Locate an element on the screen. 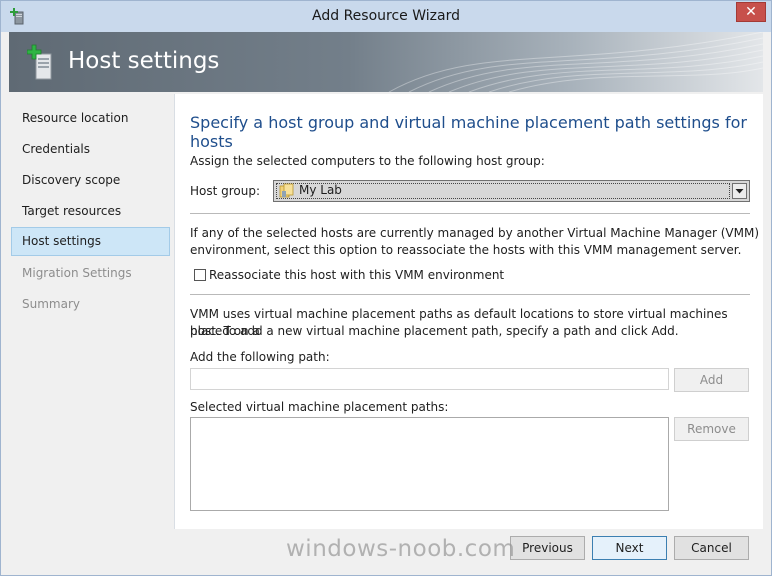 This screenshot has height=576, width=772. host-group-value: My Lab is located at coordinates (320, 190).